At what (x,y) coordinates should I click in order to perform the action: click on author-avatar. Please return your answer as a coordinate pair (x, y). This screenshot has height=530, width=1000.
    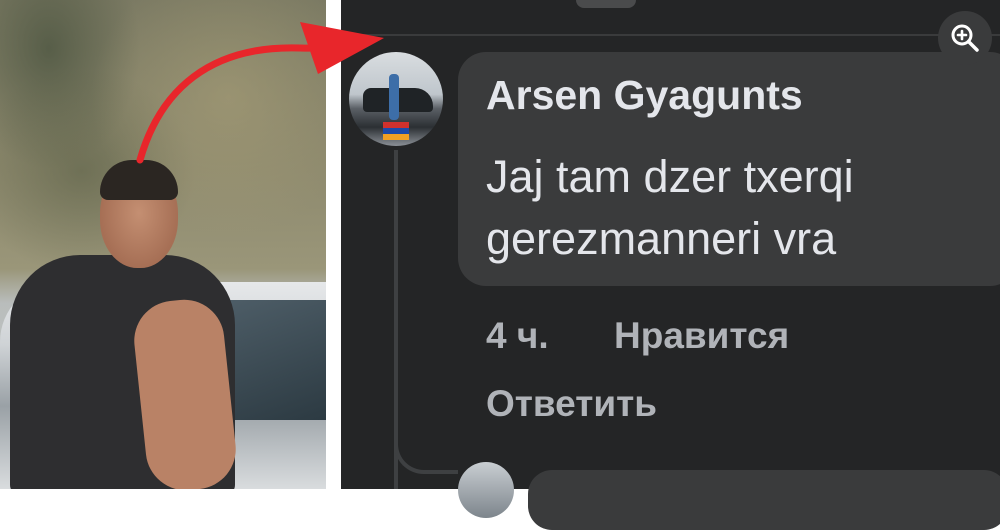
    Looking at the image, I should click on (396, 99).